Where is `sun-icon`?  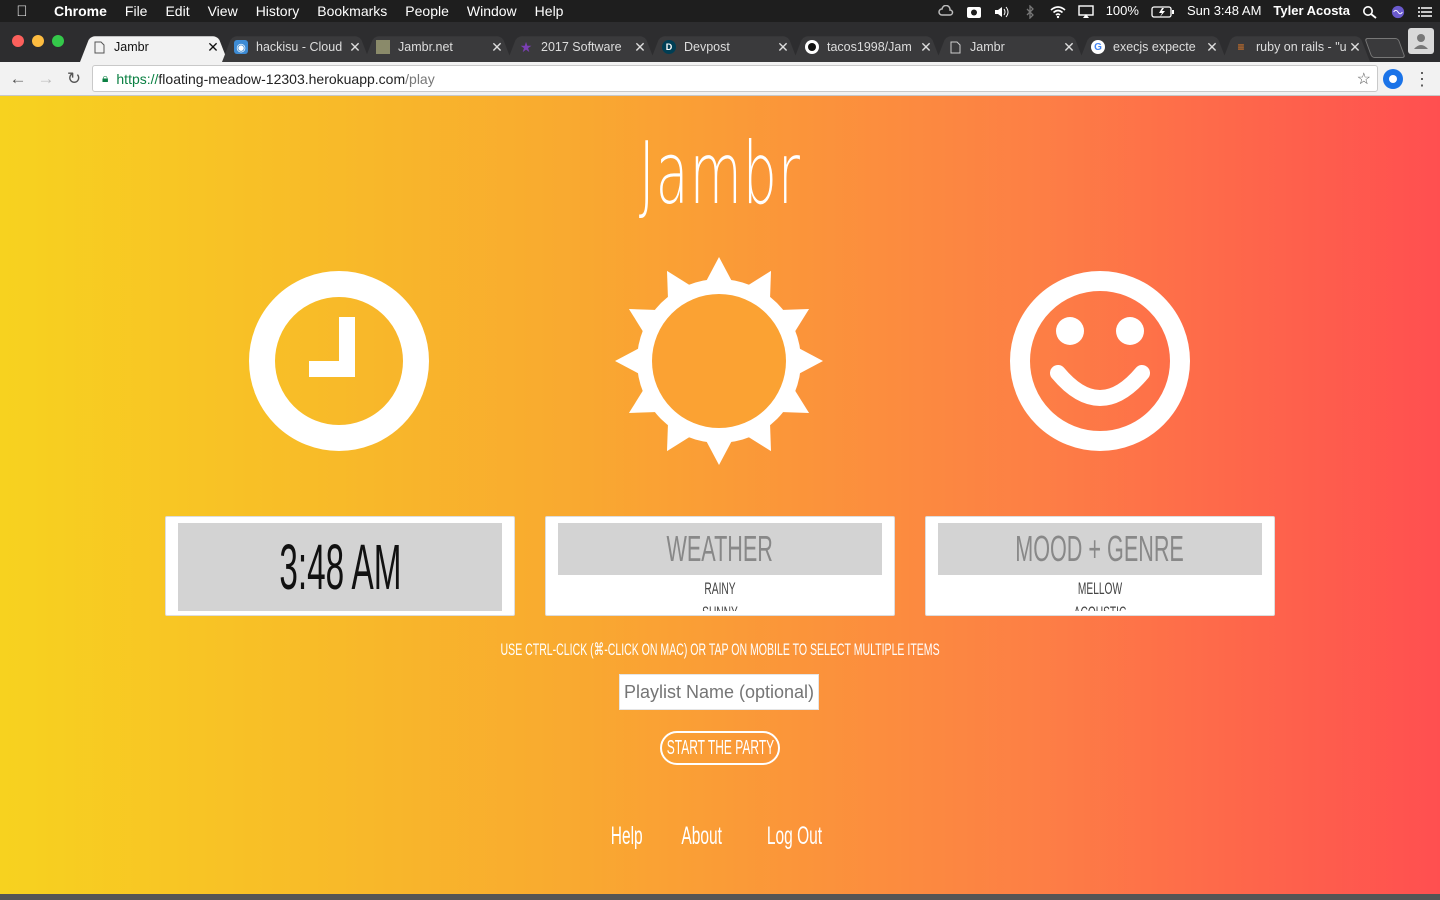
sun-icon is located at coordinates (719, 361).